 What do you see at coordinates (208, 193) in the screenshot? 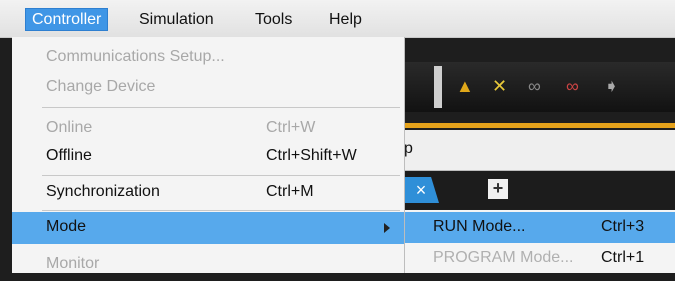
I see `menu-item-synchronization: Synchronization Ctrl+M` at bounding box center [208, 193].